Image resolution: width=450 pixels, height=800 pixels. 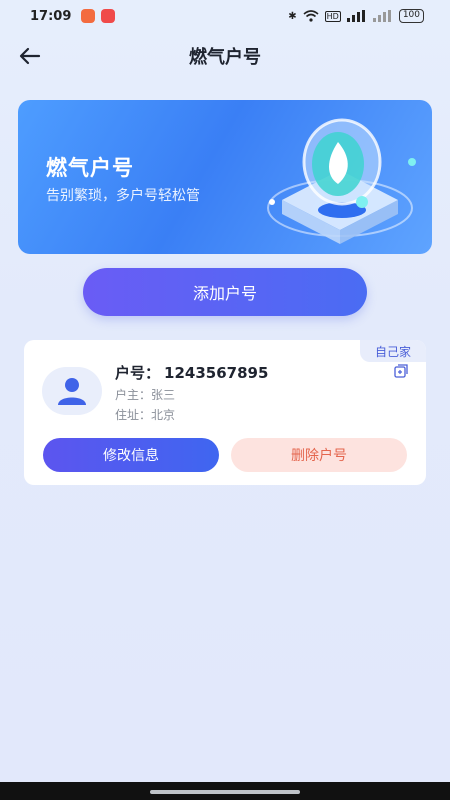 What do you see at coordinates (145, 415) in the screenshot?
I see `account-address: 住址：北京` at bounding box center [145, 415].